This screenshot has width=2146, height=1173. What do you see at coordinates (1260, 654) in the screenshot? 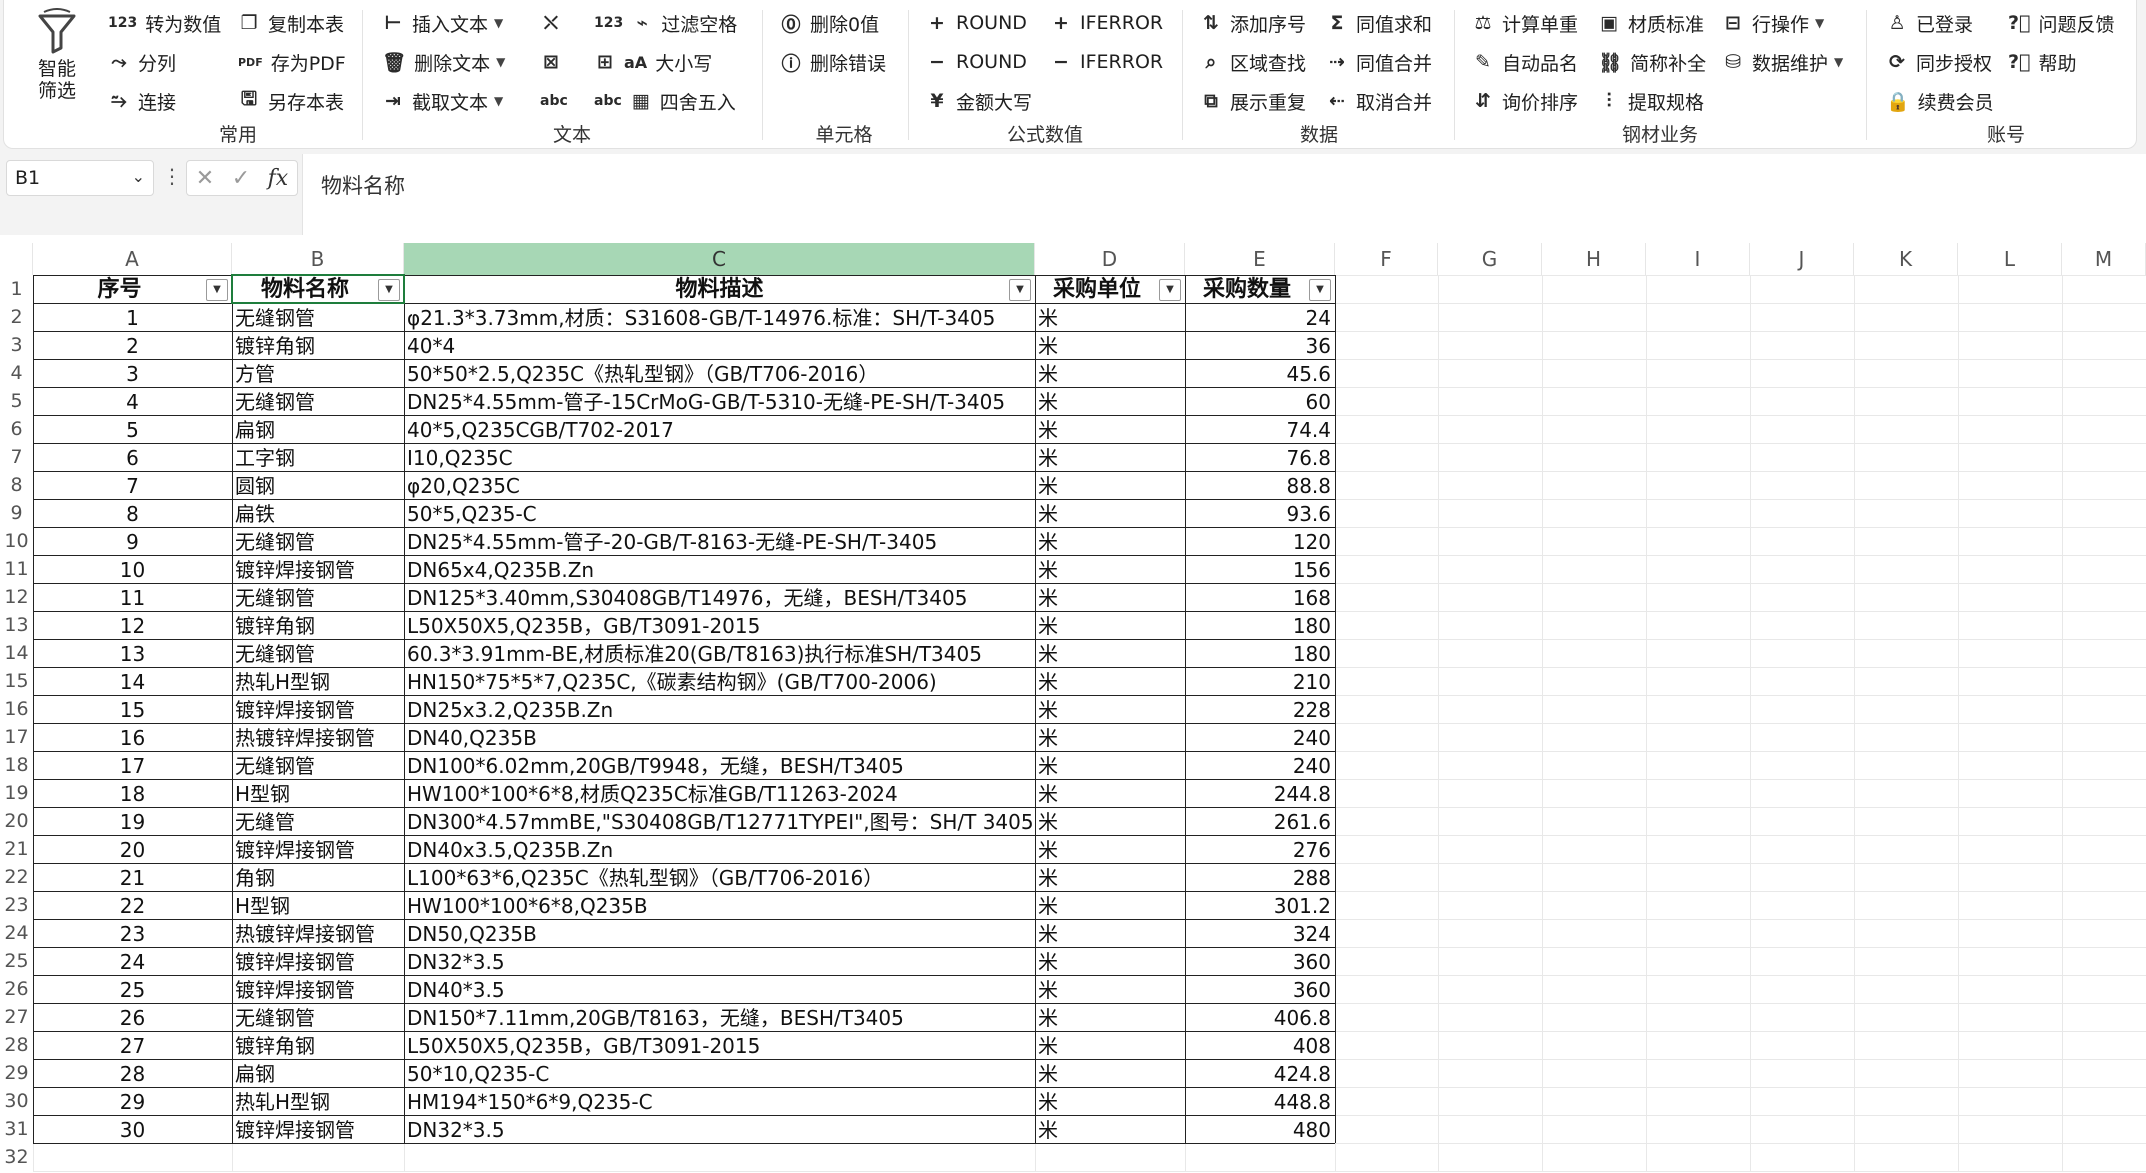
I see `table-cell: 180` at bounding box center [1260, 654].